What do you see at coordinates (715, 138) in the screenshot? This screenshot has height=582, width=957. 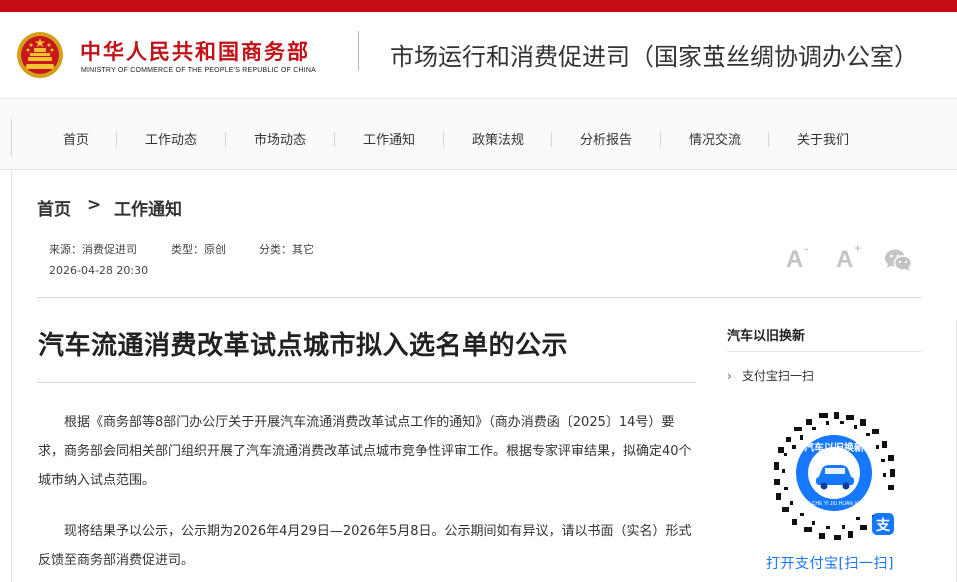 I see `nav-item-exchange: 情况交流` at bounding box center [715, 138].